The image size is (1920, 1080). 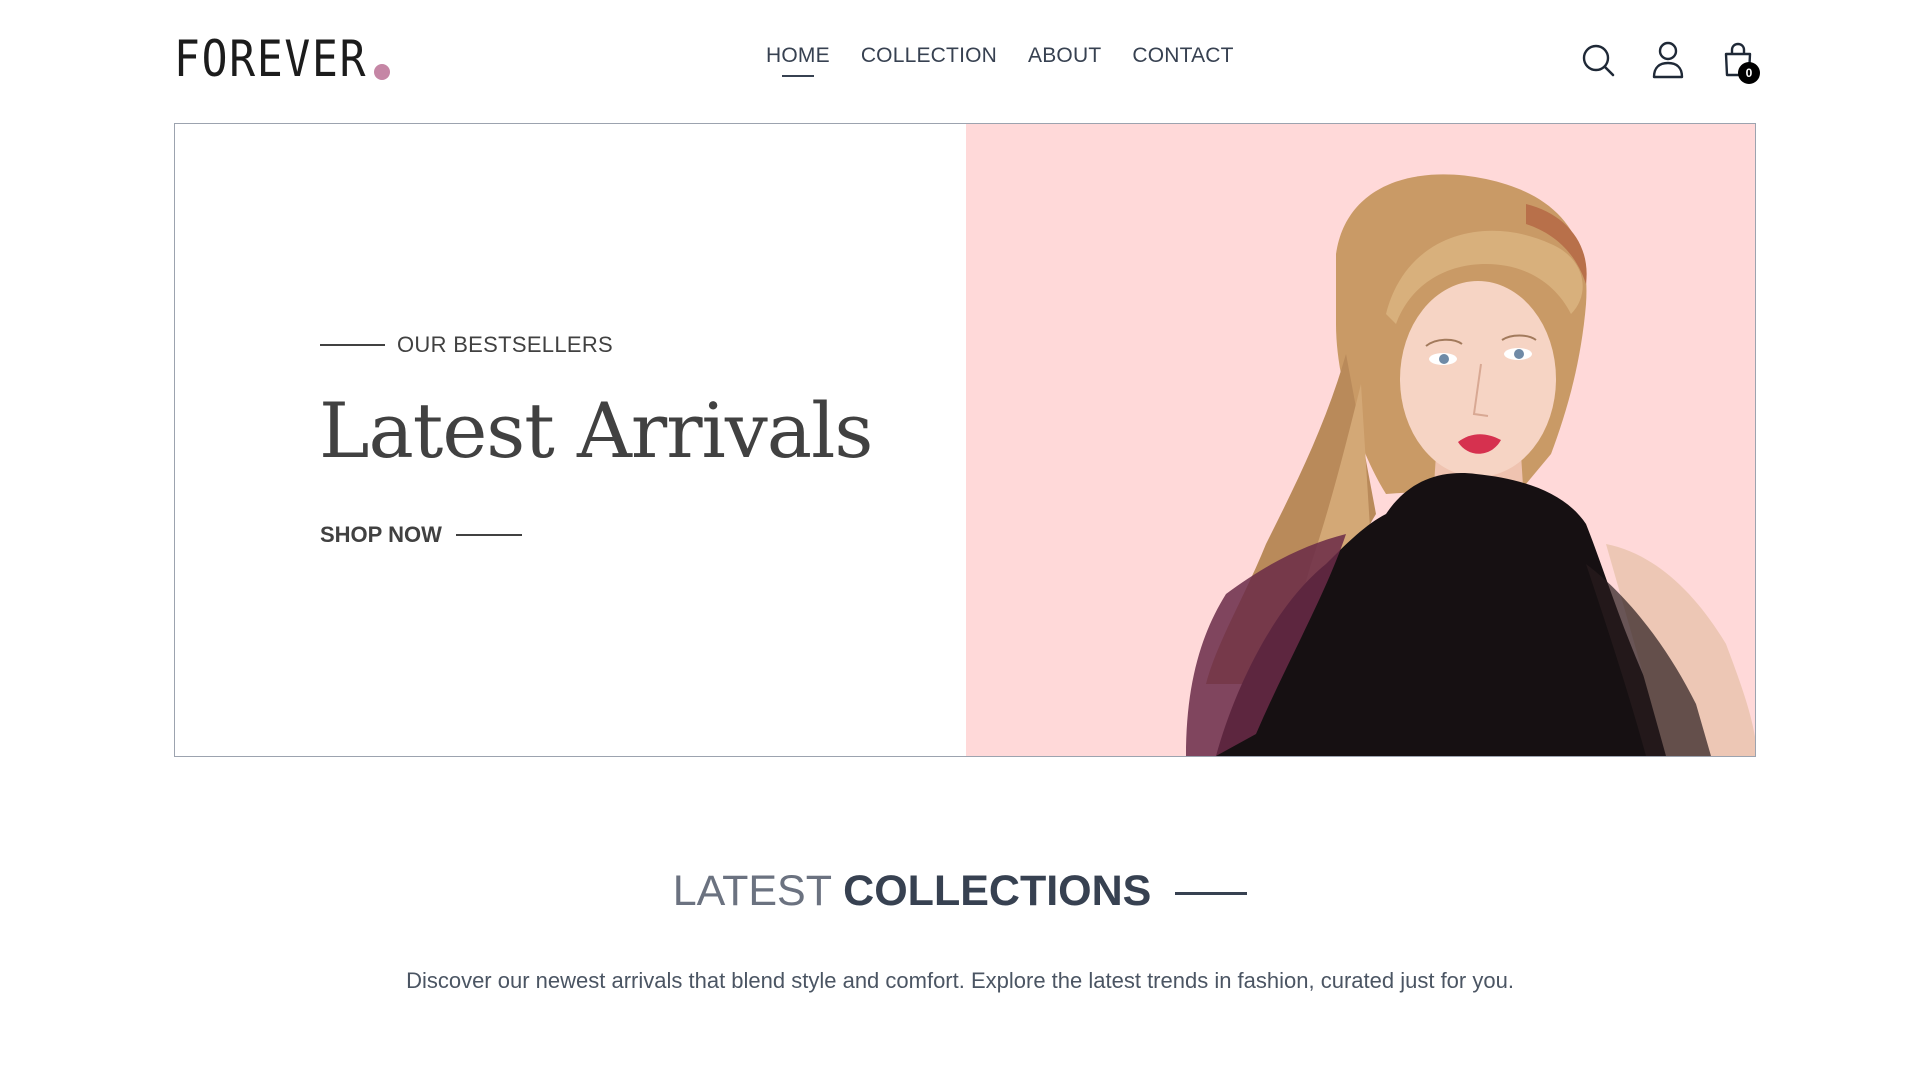 I want to click on nav-collection: COLLECTION, so click(x=929, y=60).